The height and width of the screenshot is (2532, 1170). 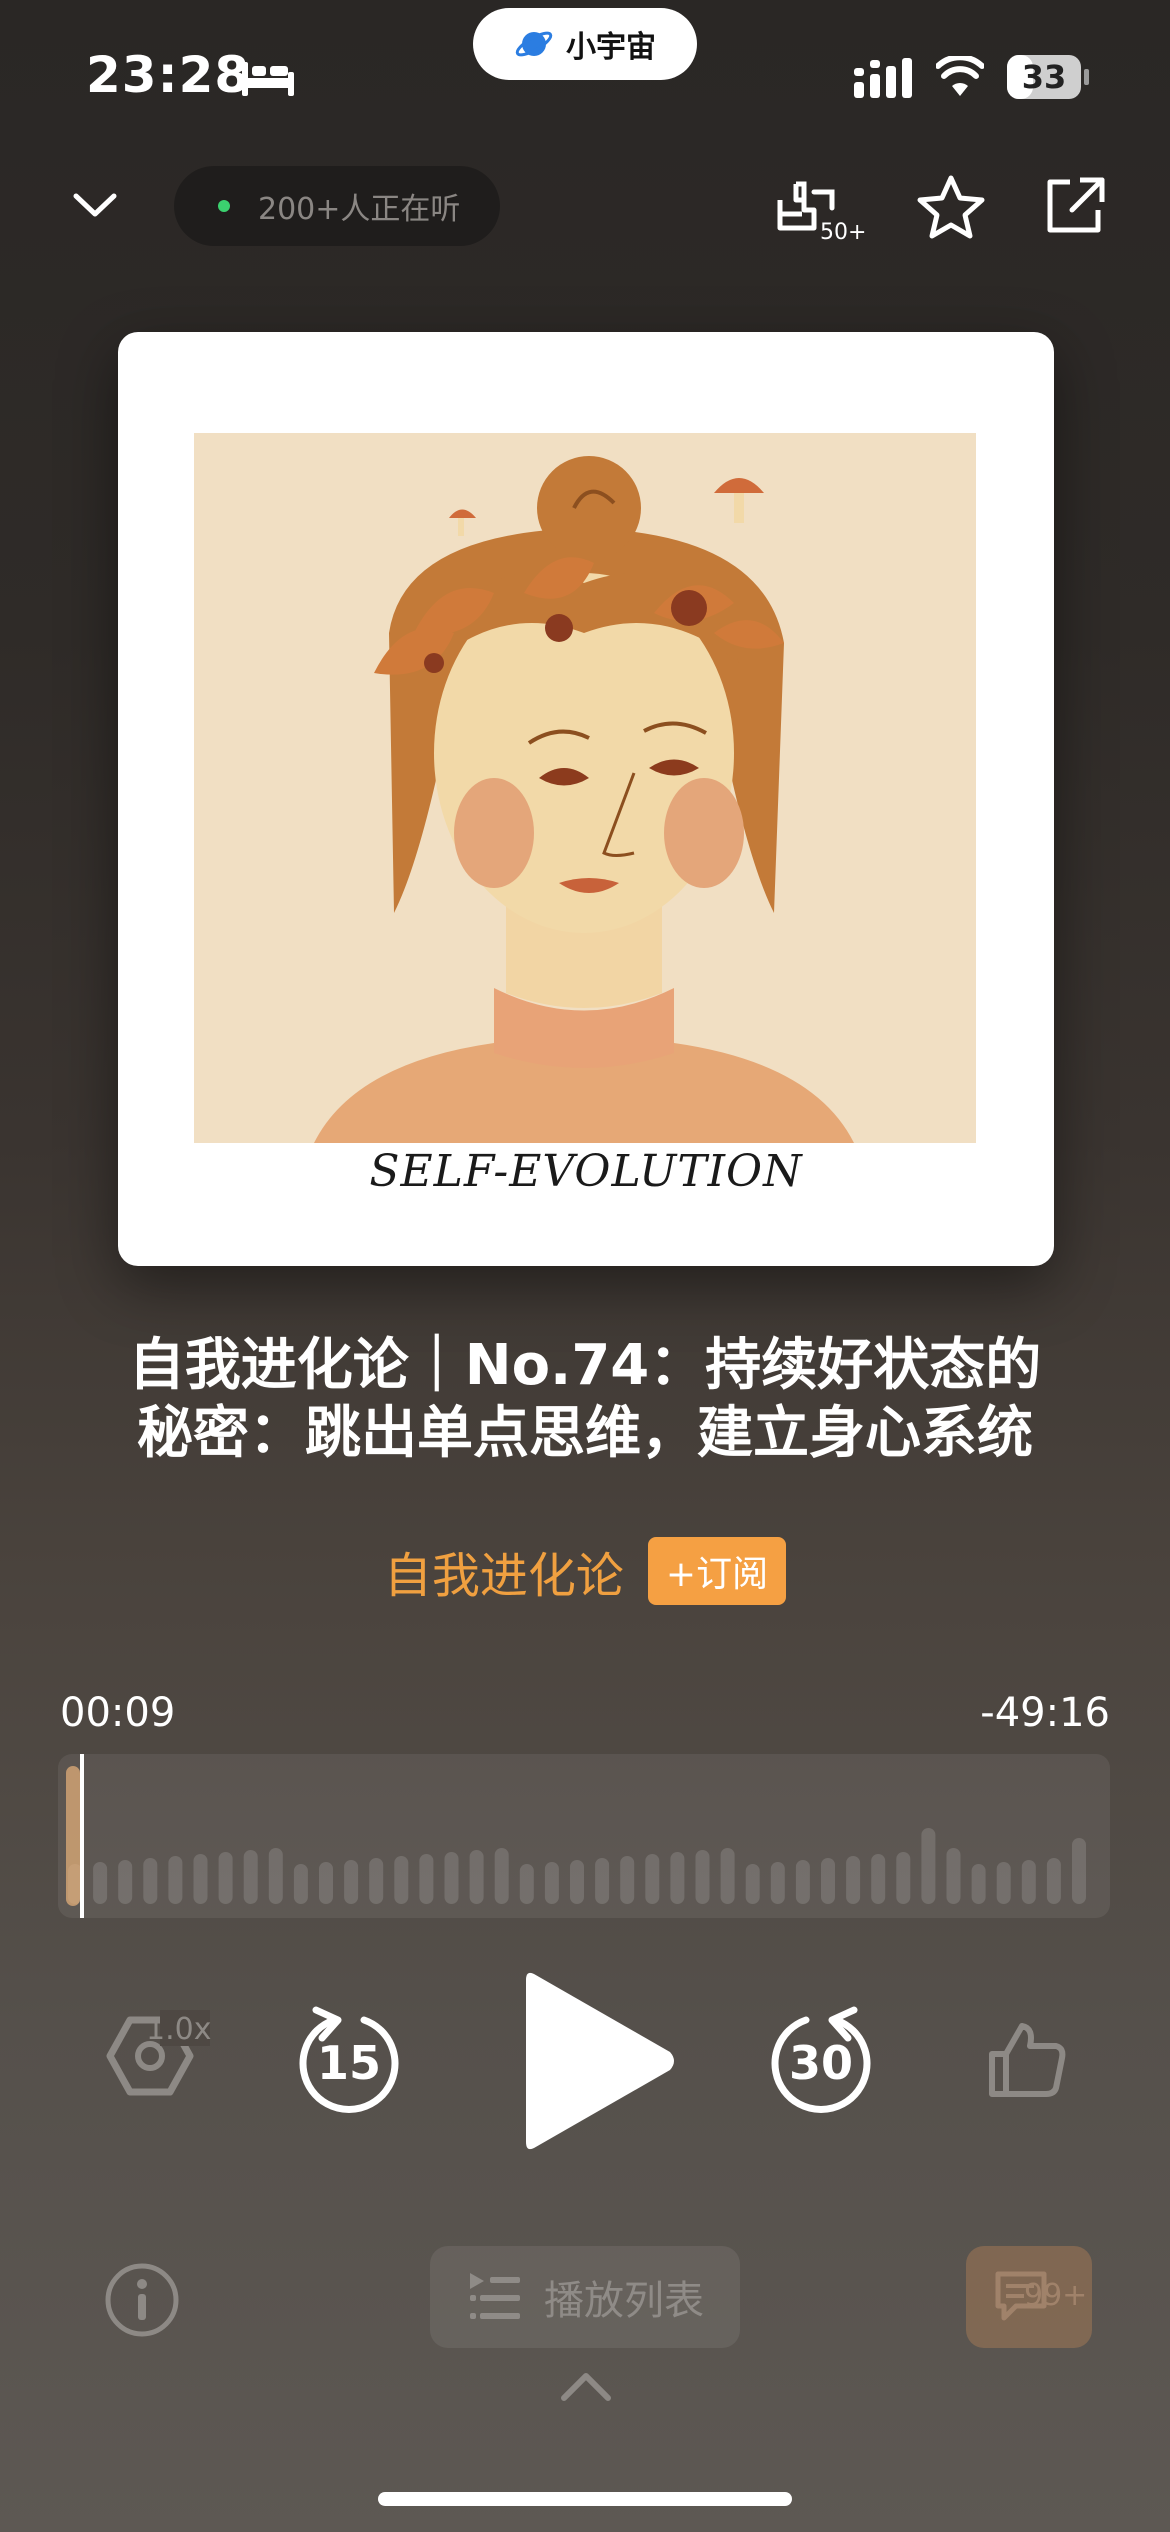 I want to click on comments-button: 99+, so click(x=1029, y=2297).